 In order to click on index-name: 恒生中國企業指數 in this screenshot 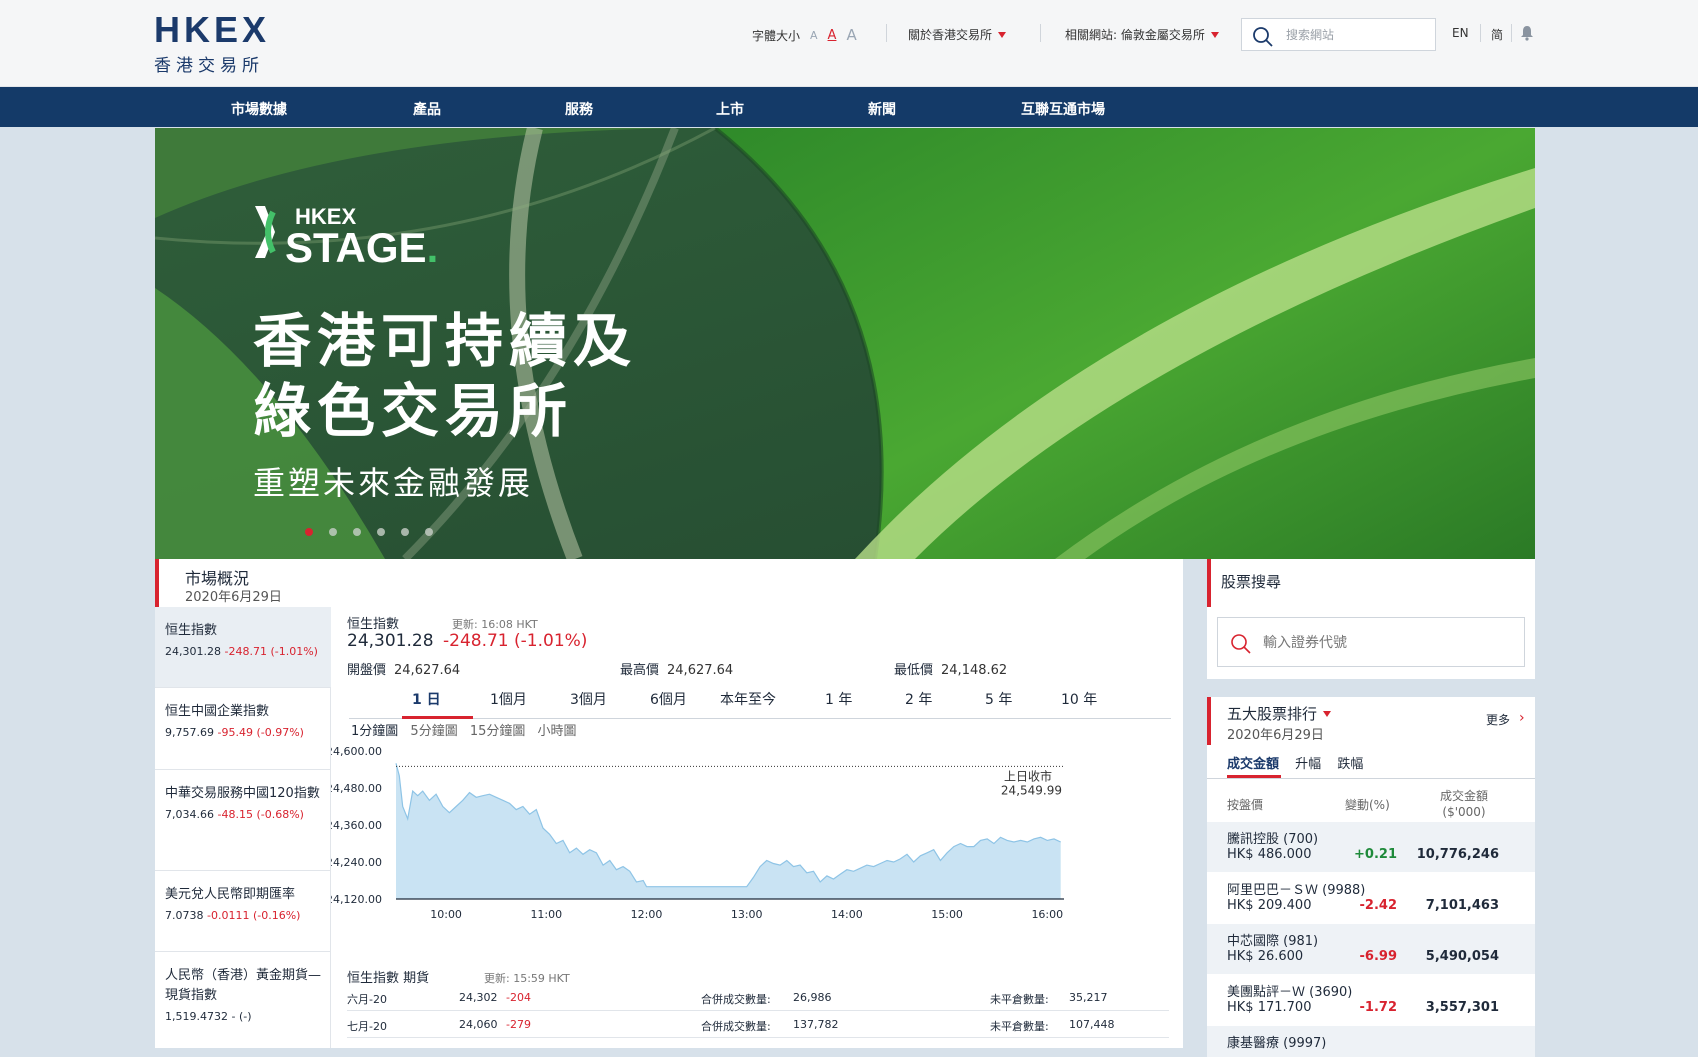, I will do `click(217, 711)`.